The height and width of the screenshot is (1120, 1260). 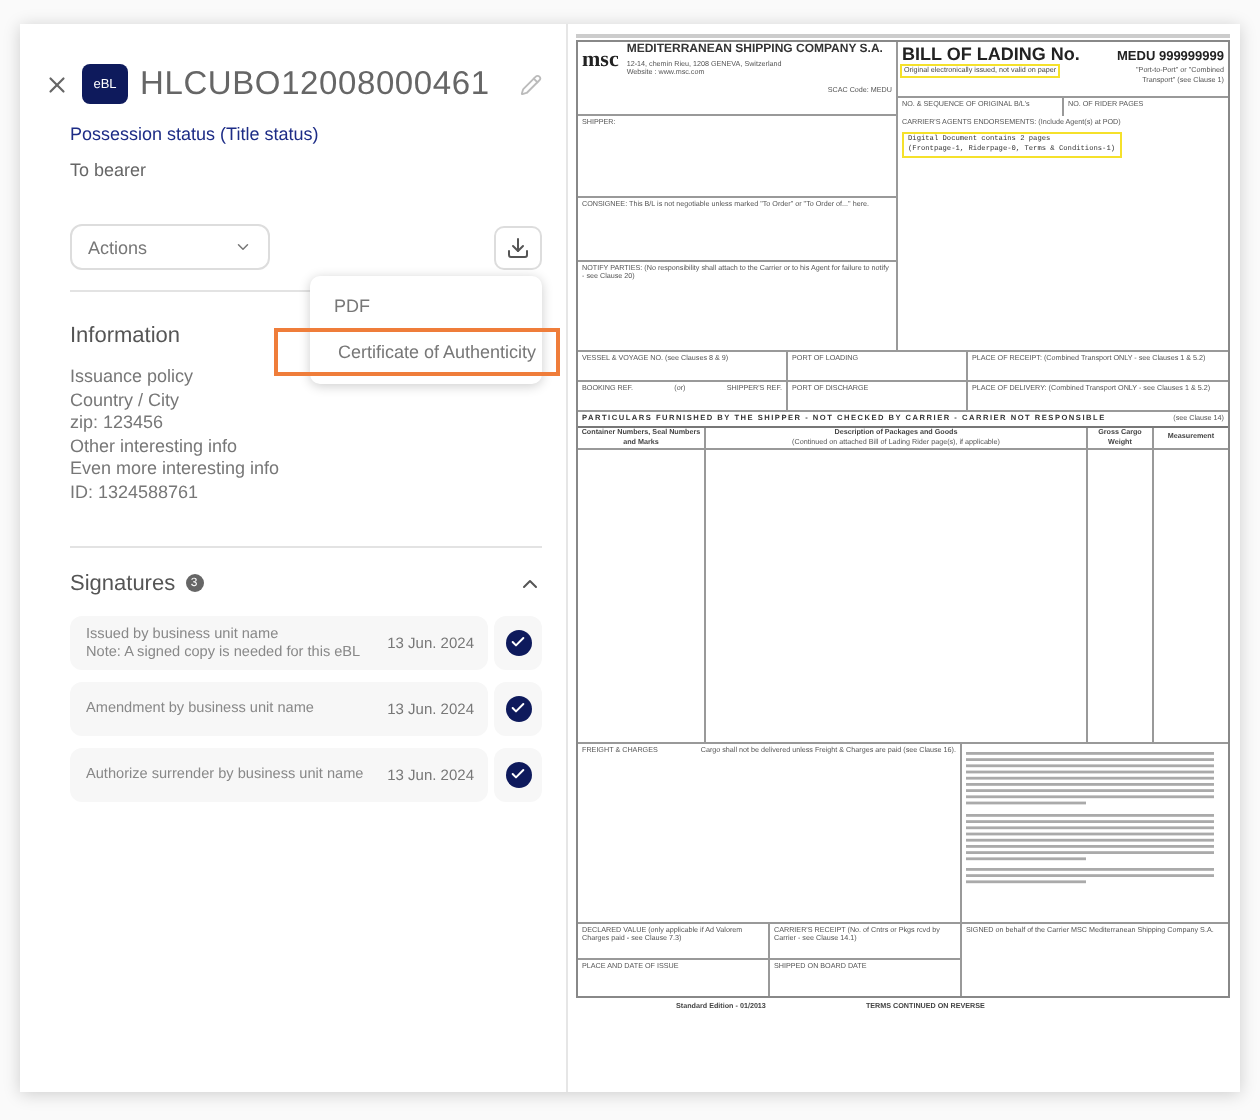 I want to click on status-label: Possession status (Title status), so click(x=195, y=134).